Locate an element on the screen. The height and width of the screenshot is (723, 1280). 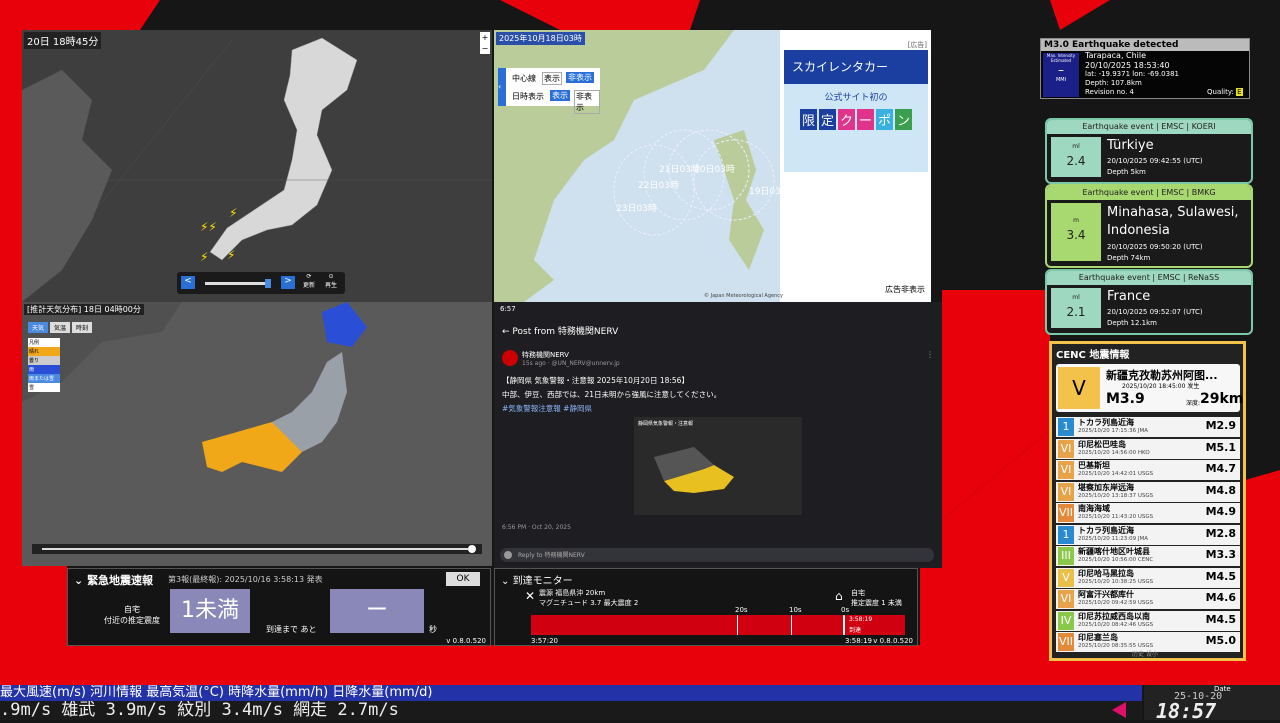
update-button: ⟳ 更新 is located at coordinates (309, 281).